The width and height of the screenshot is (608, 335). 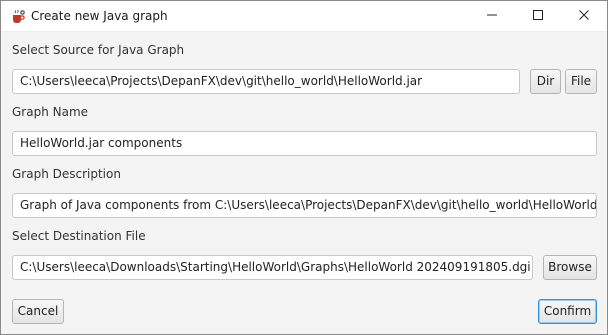 I want to click on browse-button: Browse, so click(x=570, y=267).